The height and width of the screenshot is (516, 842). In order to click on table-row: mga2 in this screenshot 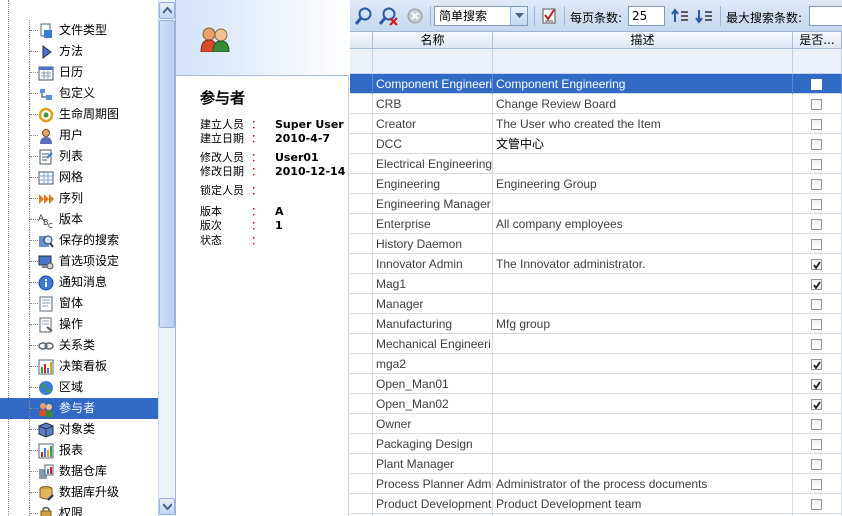, I will do `click(596, 364)`.